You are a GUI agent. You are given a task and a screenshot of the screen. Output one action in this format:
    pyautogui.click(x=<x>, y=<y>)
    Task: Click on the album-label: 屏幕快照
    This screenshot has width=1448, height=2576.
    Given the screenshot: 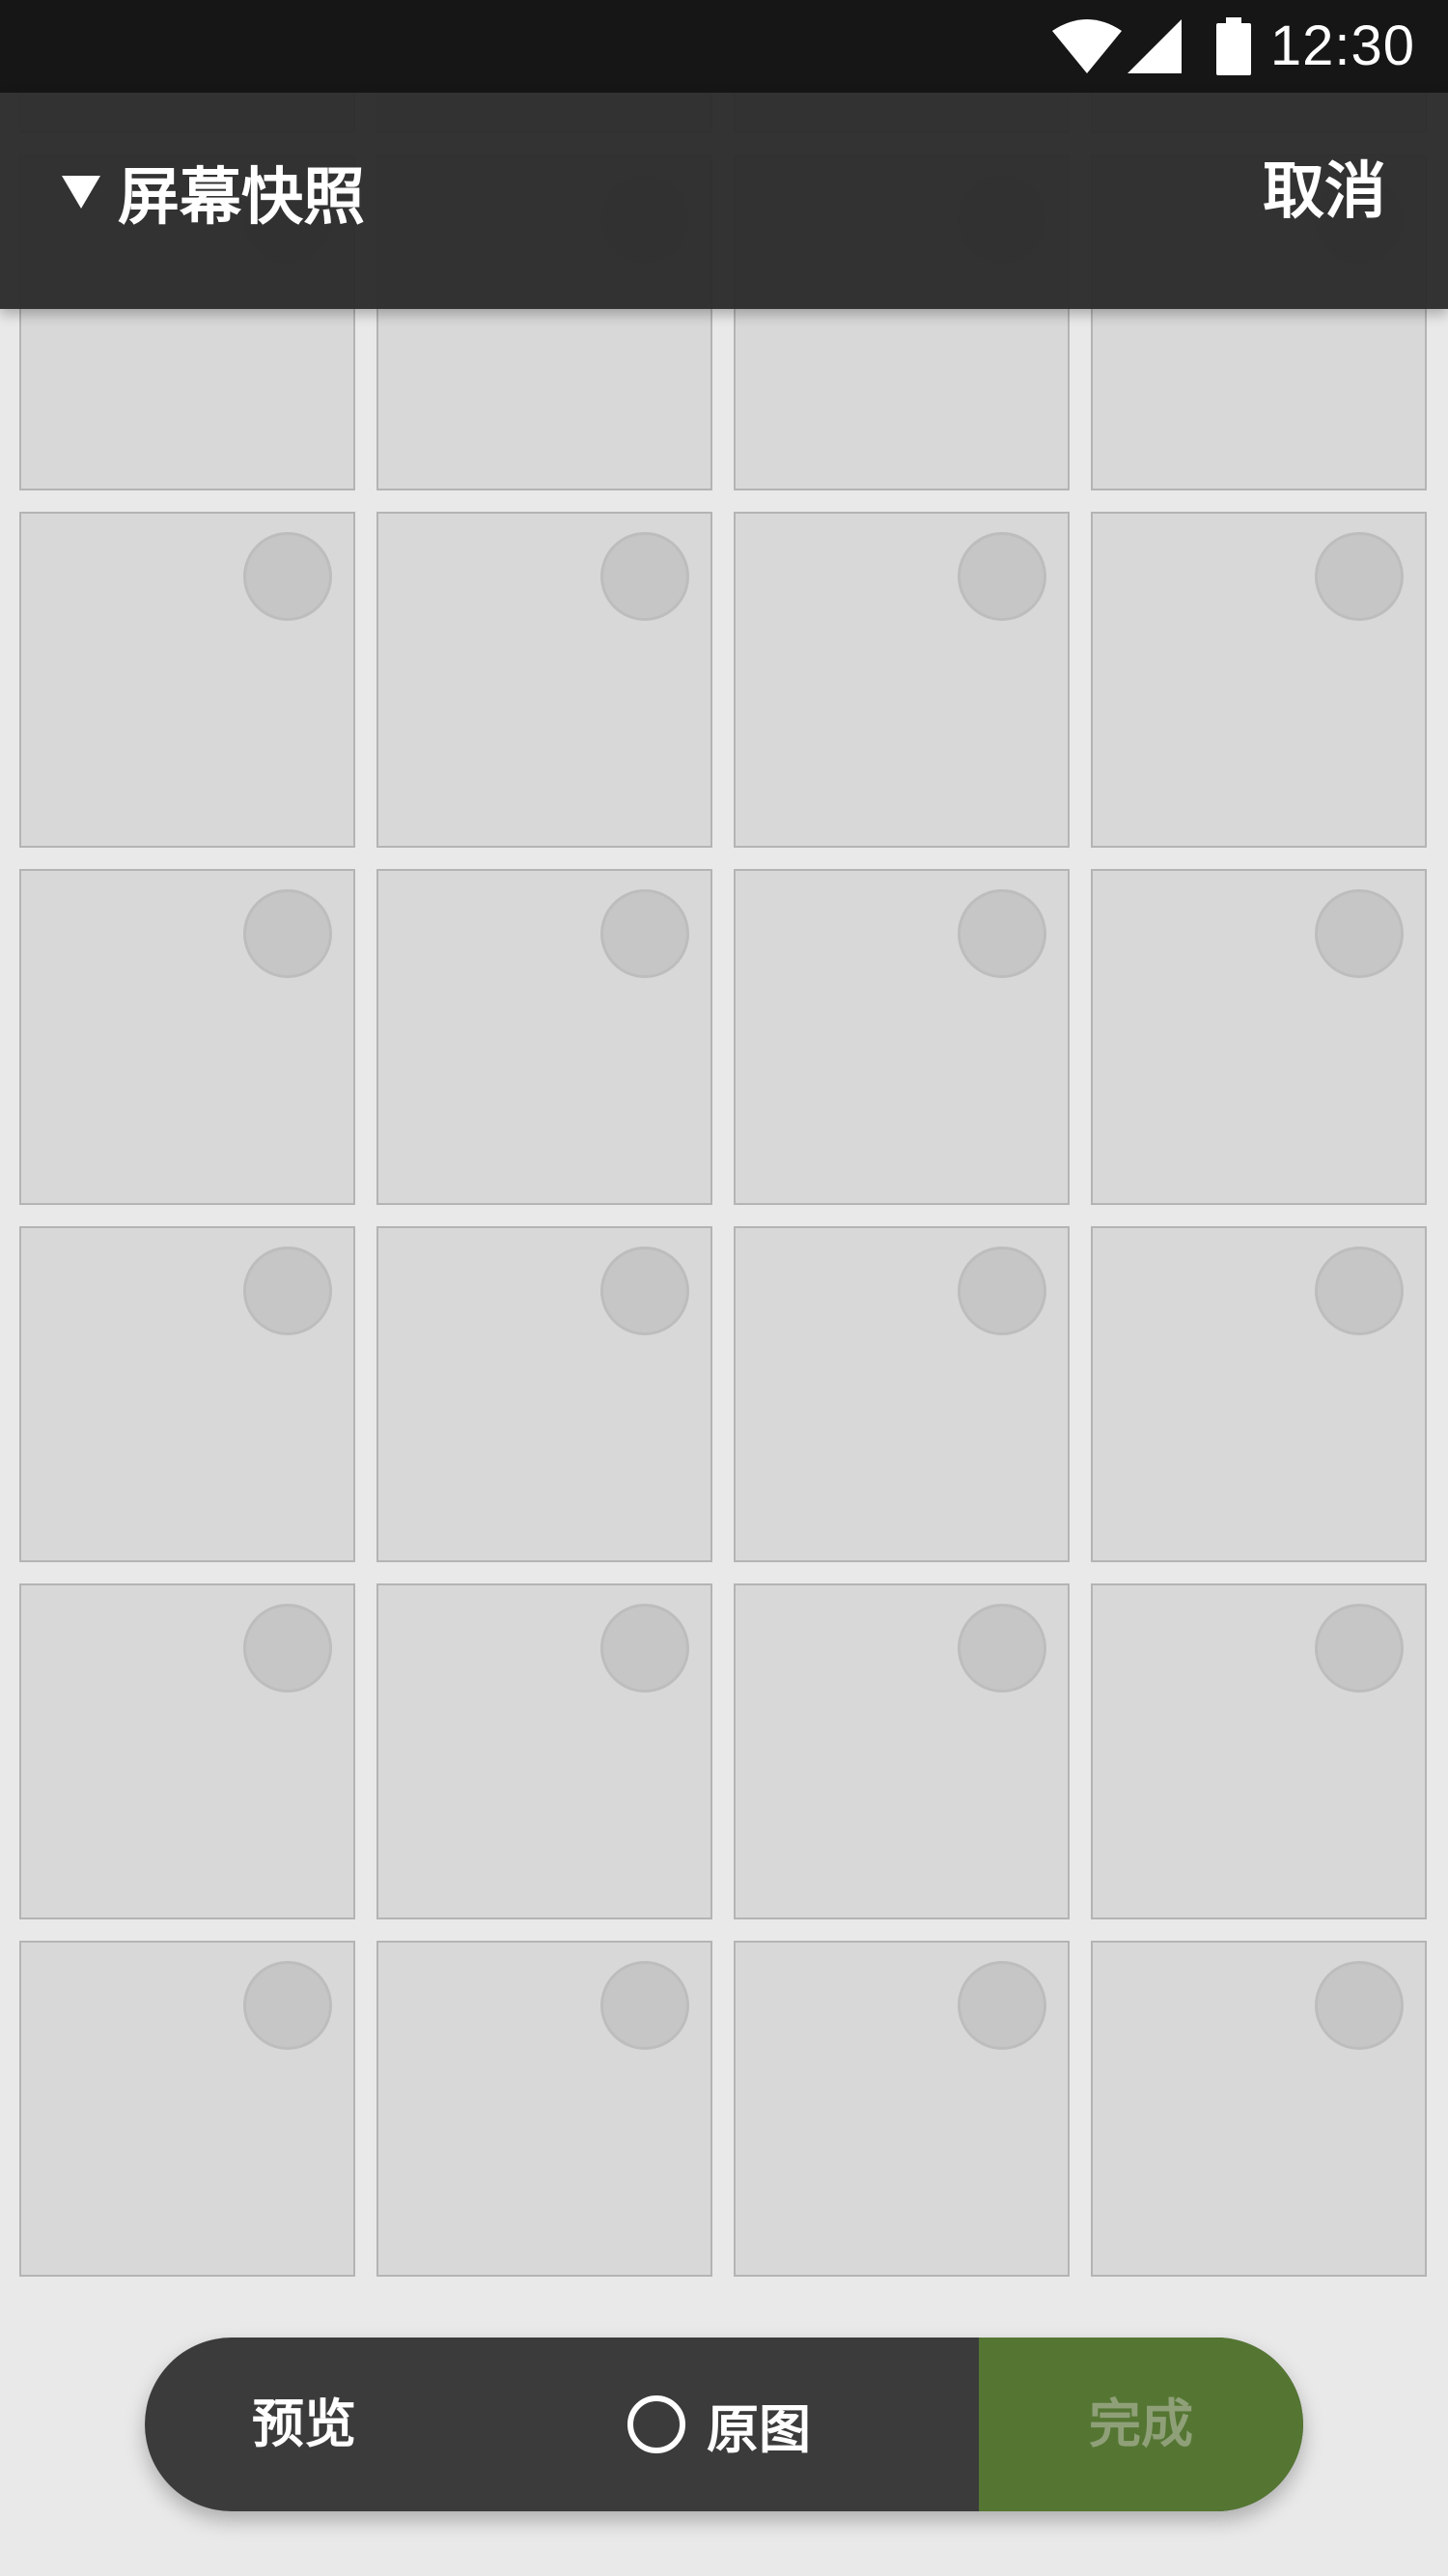 What is the action you would take?
    pyautogui.click(x=242, y=198)
    